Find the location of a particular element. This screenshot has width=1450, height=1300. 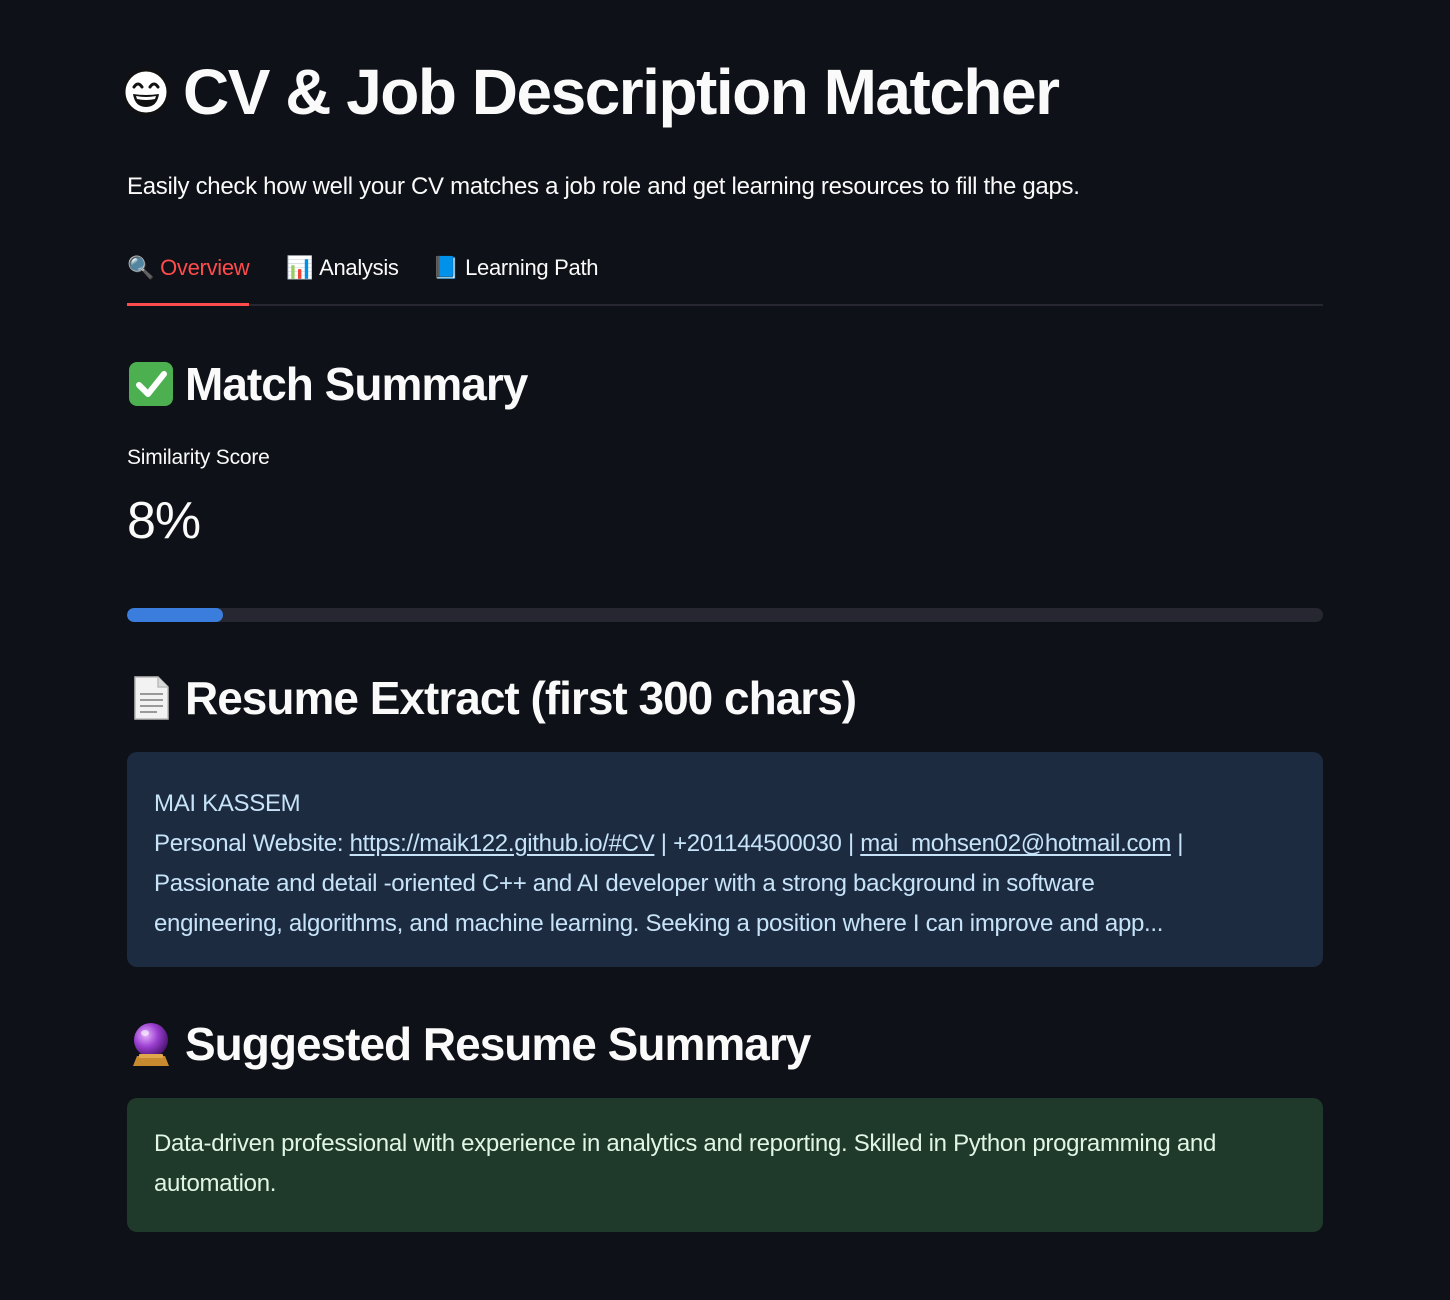

phone-text: | +201144500030 | is located at coordinates (757, 843).